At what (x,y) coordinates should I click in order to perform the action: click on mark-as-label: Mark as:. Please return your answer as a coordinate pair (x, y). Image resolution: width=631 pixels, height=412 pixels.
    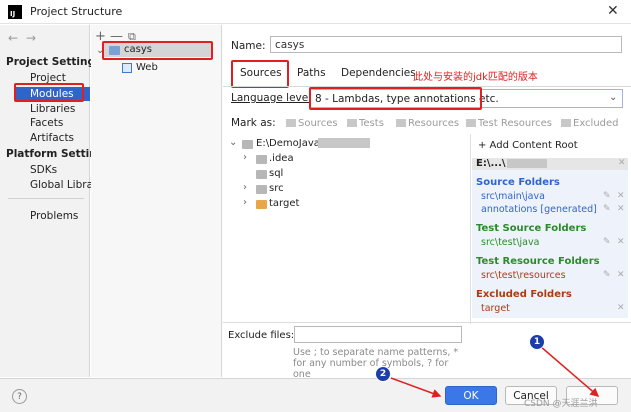
    Looking at the image, I should click on (253, 123).